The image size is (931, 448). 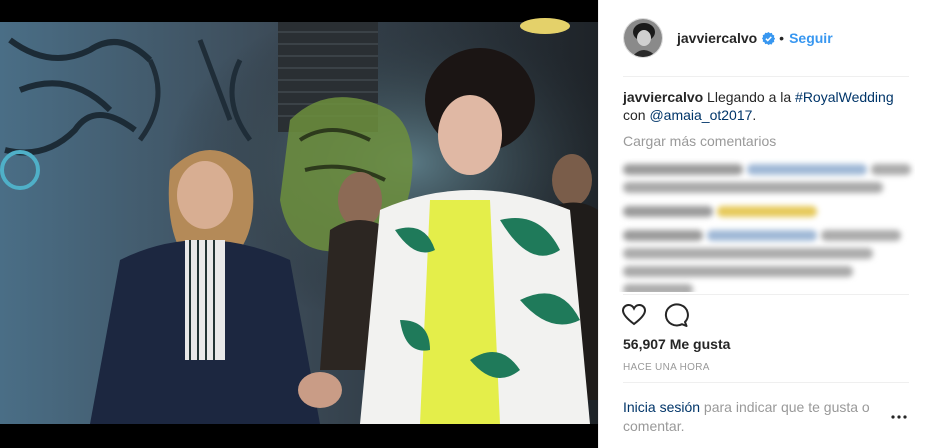 I want to click on heart-outline-icon, so click(x=634, y=315).